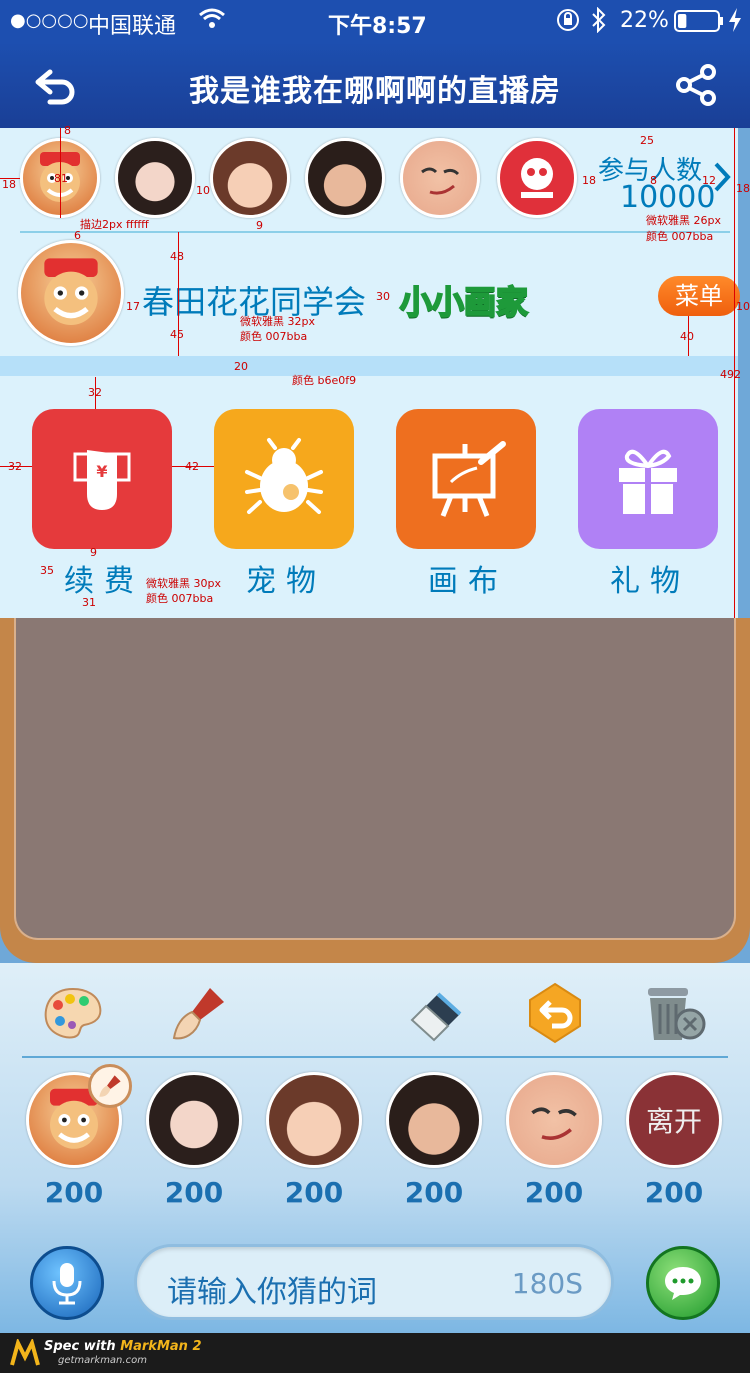 This screenshot has width=750, height=1373. What do you see at coordinates (241, 366) in the screenshot?
I see `spec-annotation: 20` at bounding box center [241, 366].